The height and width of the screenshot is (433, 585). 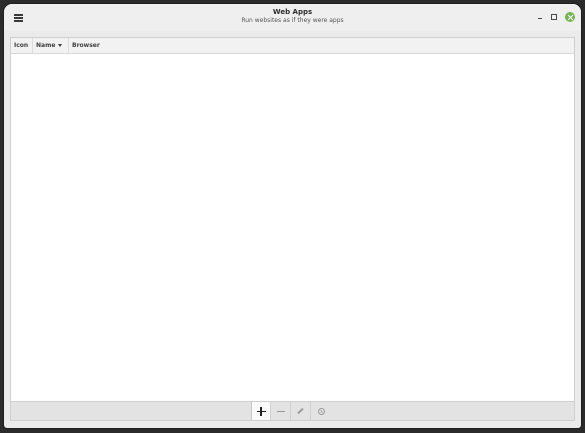 I want to click on column-header: Icon Name Browser, so click(x=292, y=46).